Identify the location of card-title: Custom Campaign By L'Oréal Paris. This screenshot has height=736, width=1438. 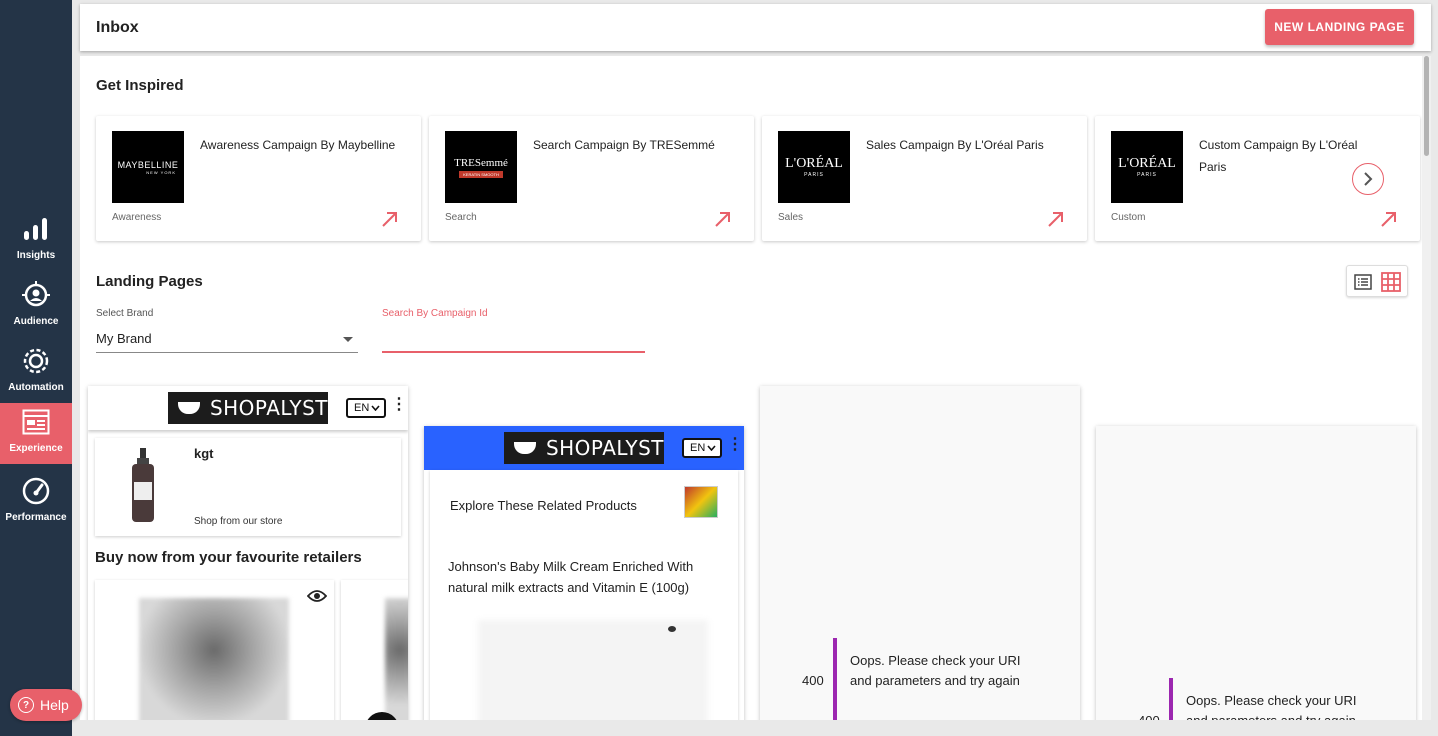
(1278, 156).